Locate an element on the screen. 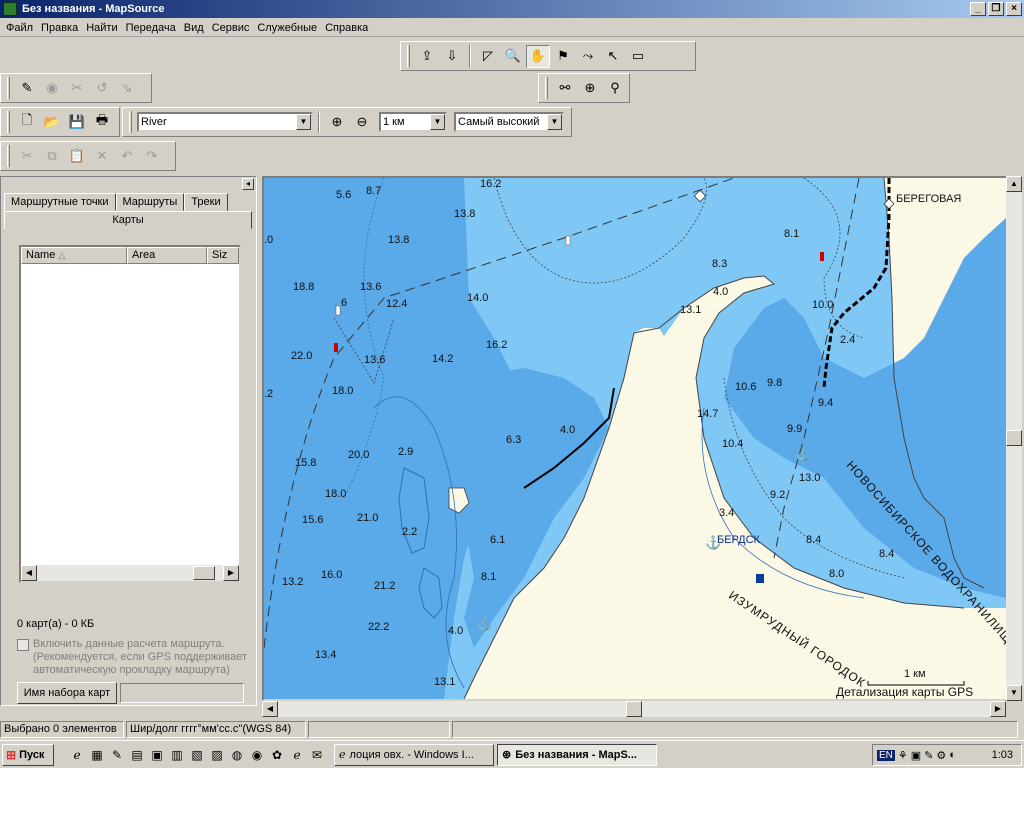 This screenshot has height=814, width=1024. map-tool-icon: ◸ is located at coordinates (488, 56).